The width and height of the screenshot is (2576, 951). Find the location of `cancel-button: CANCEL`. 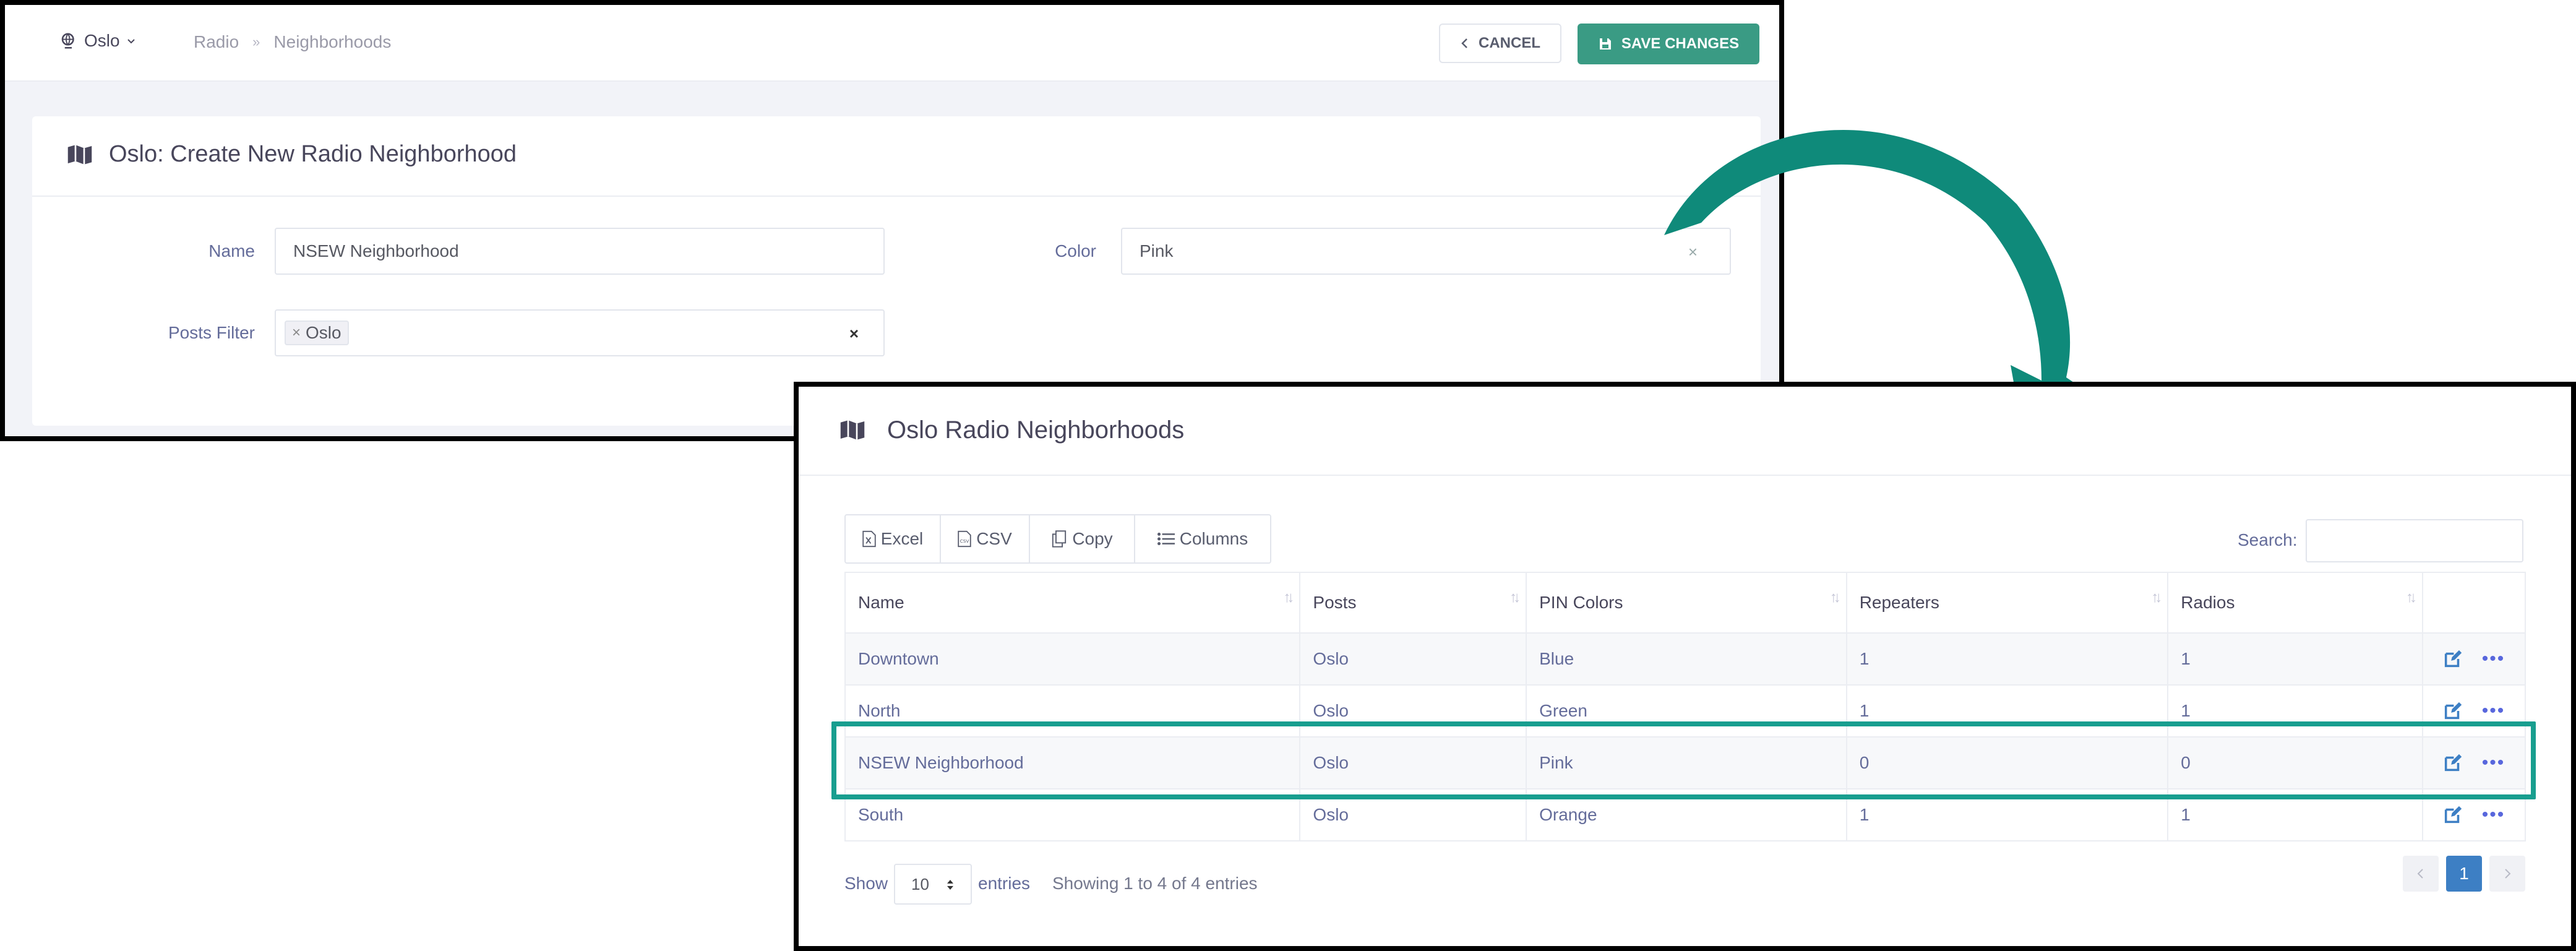

cancel-button: CANCEL is located at coordinates (1500, 43).